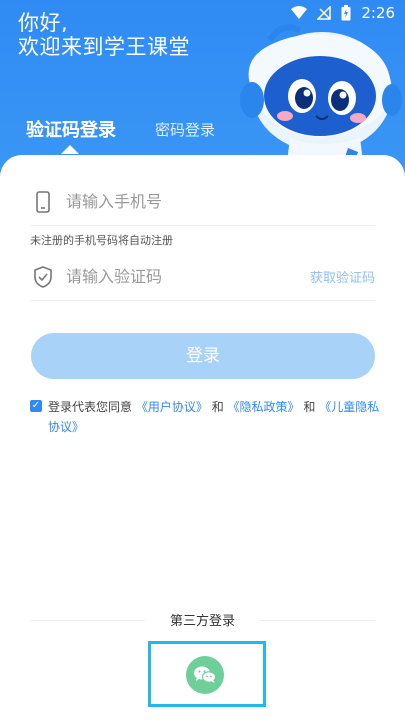 The width and height of the screenshot is (405, 720). I want to click on wechat-icon, so click(205, 674).